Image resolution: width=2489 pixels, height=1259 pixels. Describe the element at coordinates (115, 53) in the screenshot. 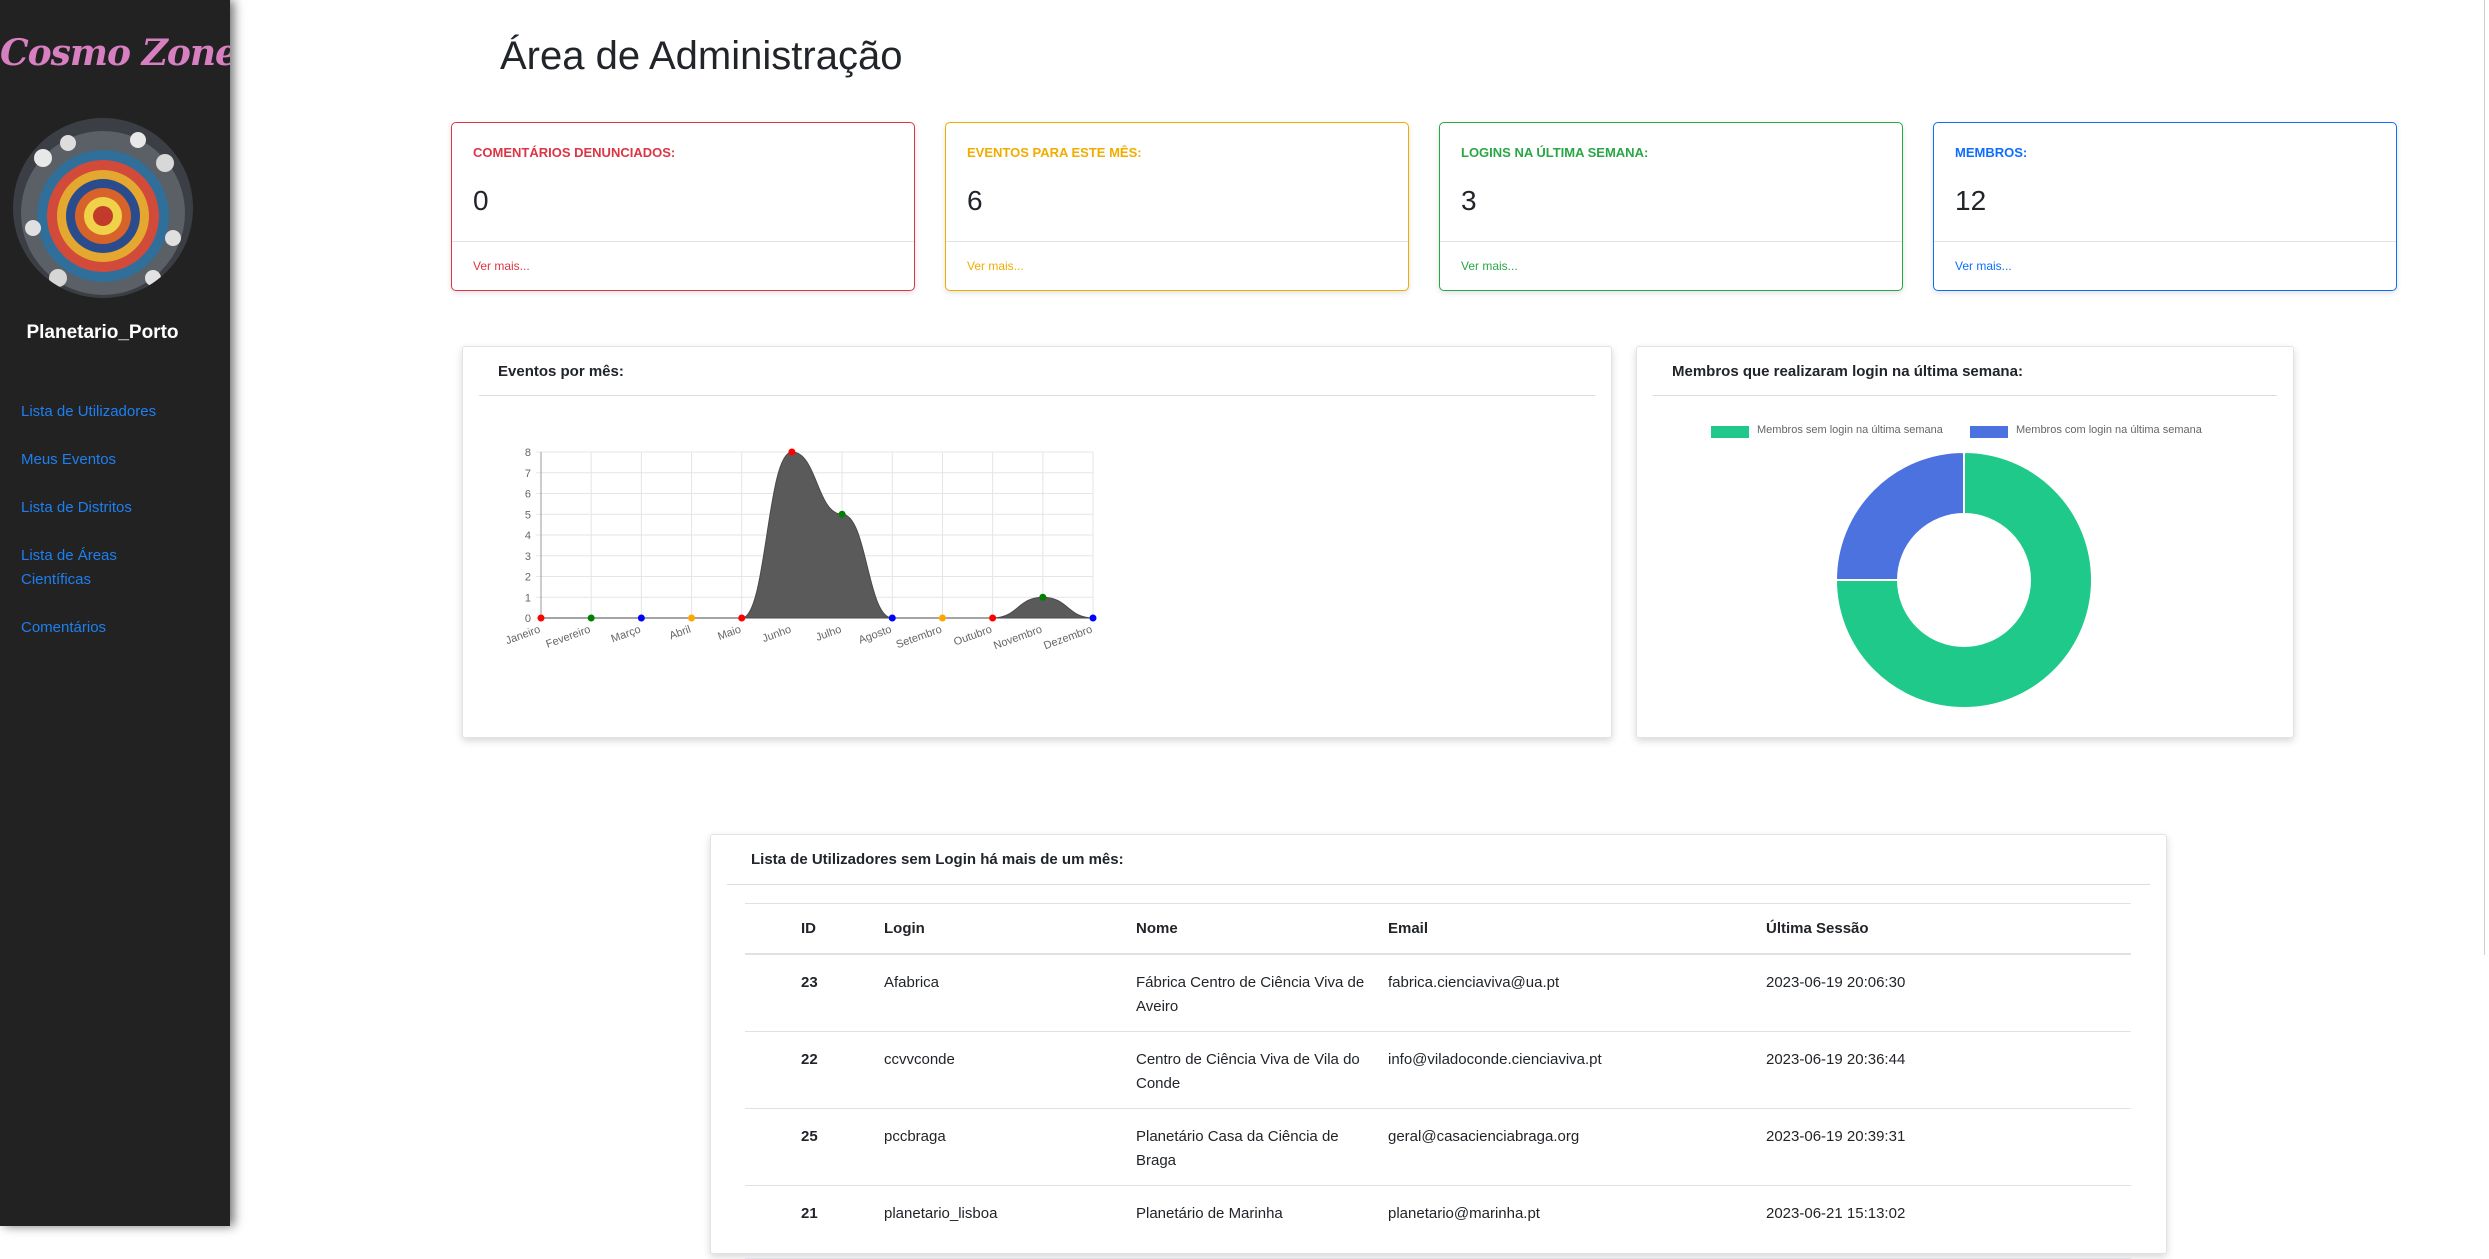

I see `brand-logo: Cosmo Zone` at that location.